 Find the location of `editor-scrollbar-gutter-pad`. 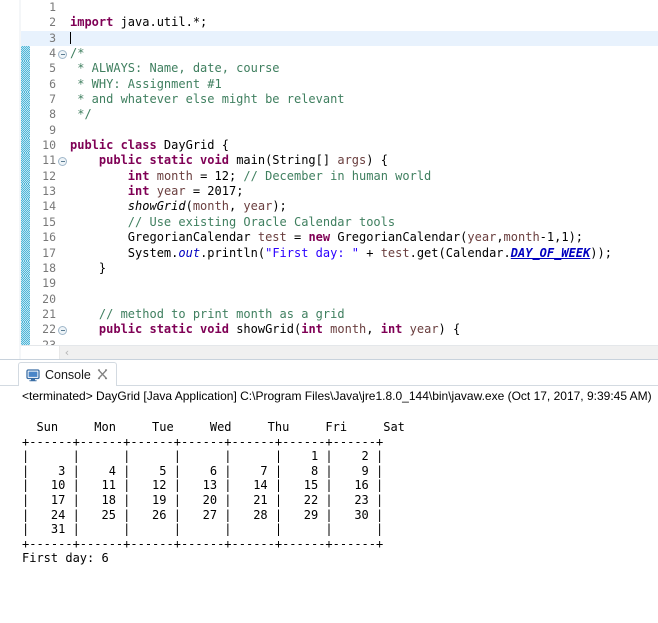

editor-scrollbar-gutter-pad is located at coordinates (40, 353).